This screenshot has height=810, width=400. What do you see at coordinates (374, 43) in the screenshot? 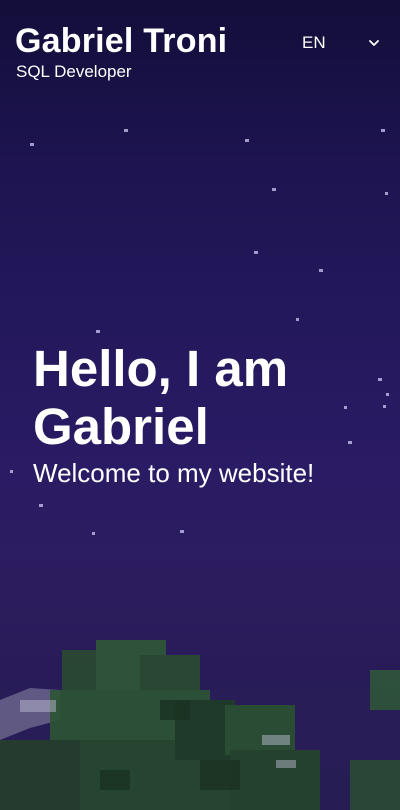
I see `chevron-down-icon` at bounding box center [374, 43].